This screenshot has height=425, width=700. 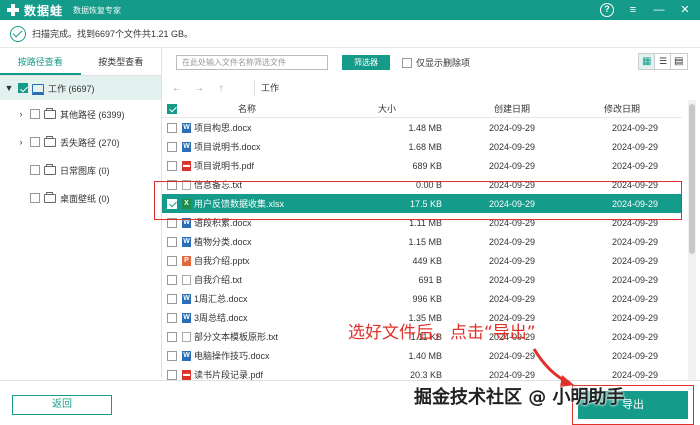 What do you see at coordinates (223, 128) in the screenshot?
I see `file-name: 项目构思.docx` at bounding box center [223, 128].